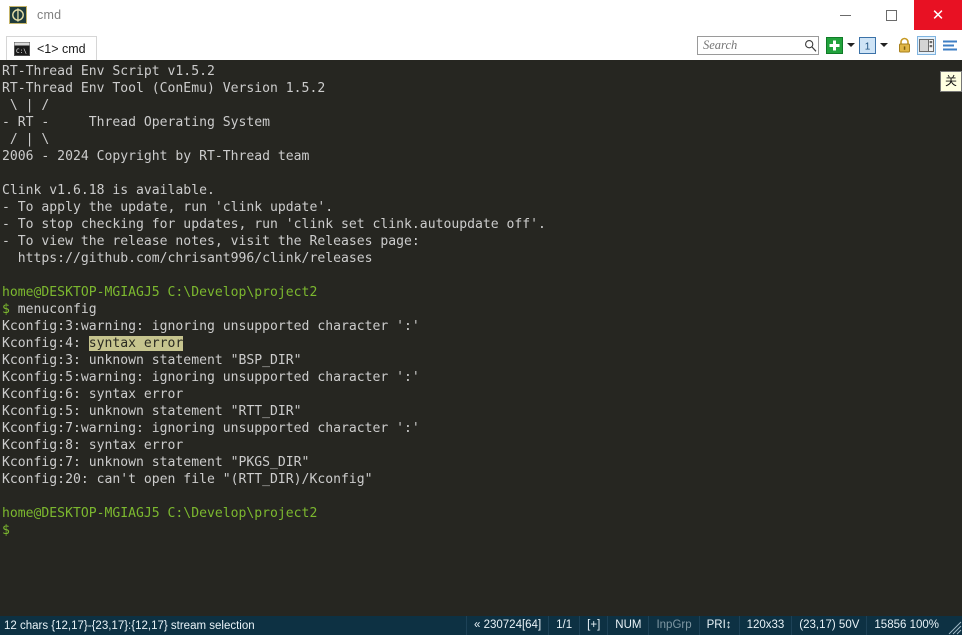  What do you see at coordinates (904, 45) in the screenshot?
I see `lock-button` at bounding box center [904, 45].